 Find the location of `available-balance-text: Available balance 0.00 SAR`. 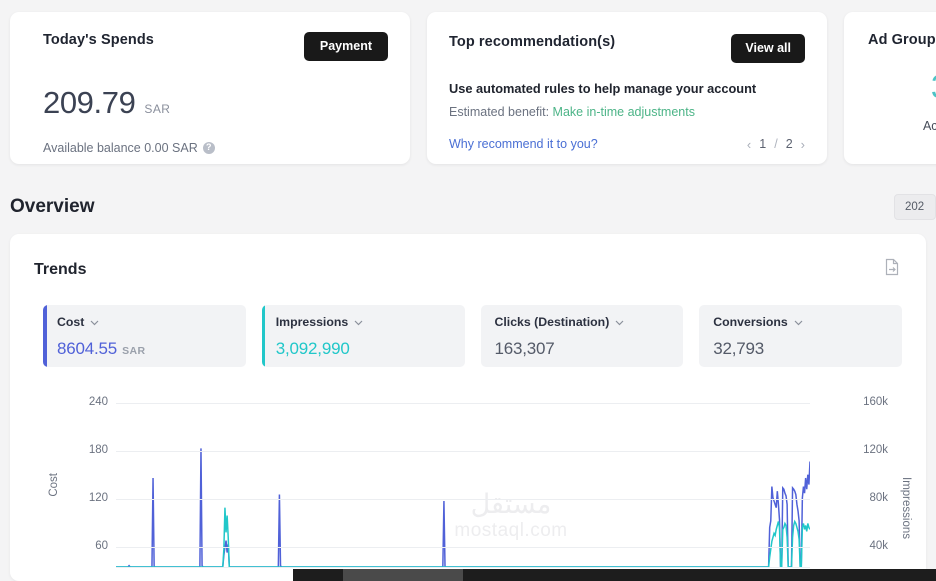

available-balance-text: Available balance 0.00 SAR is located at coordinates (120, 147).